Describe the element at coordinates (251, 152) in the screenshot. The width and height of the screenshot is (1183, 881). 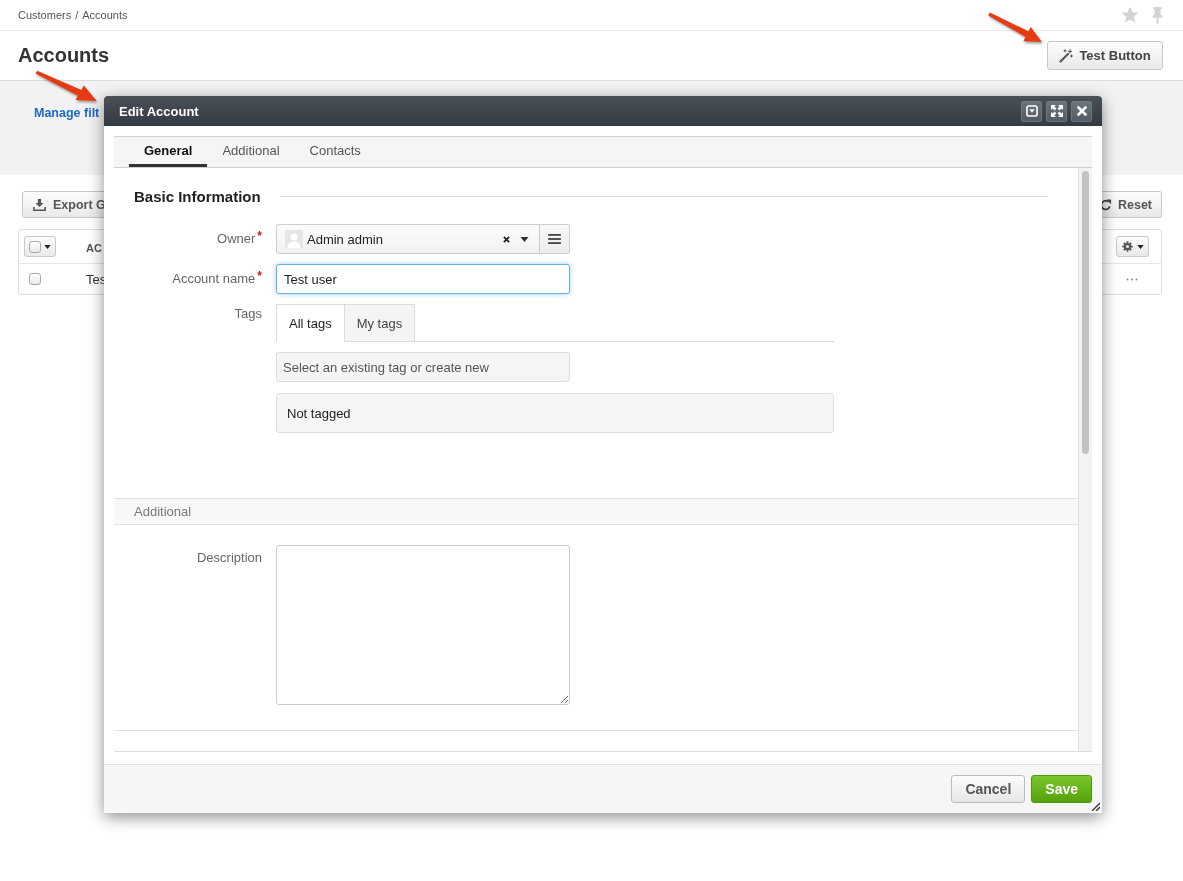
I see `dialog-tab: Additional` at that location.